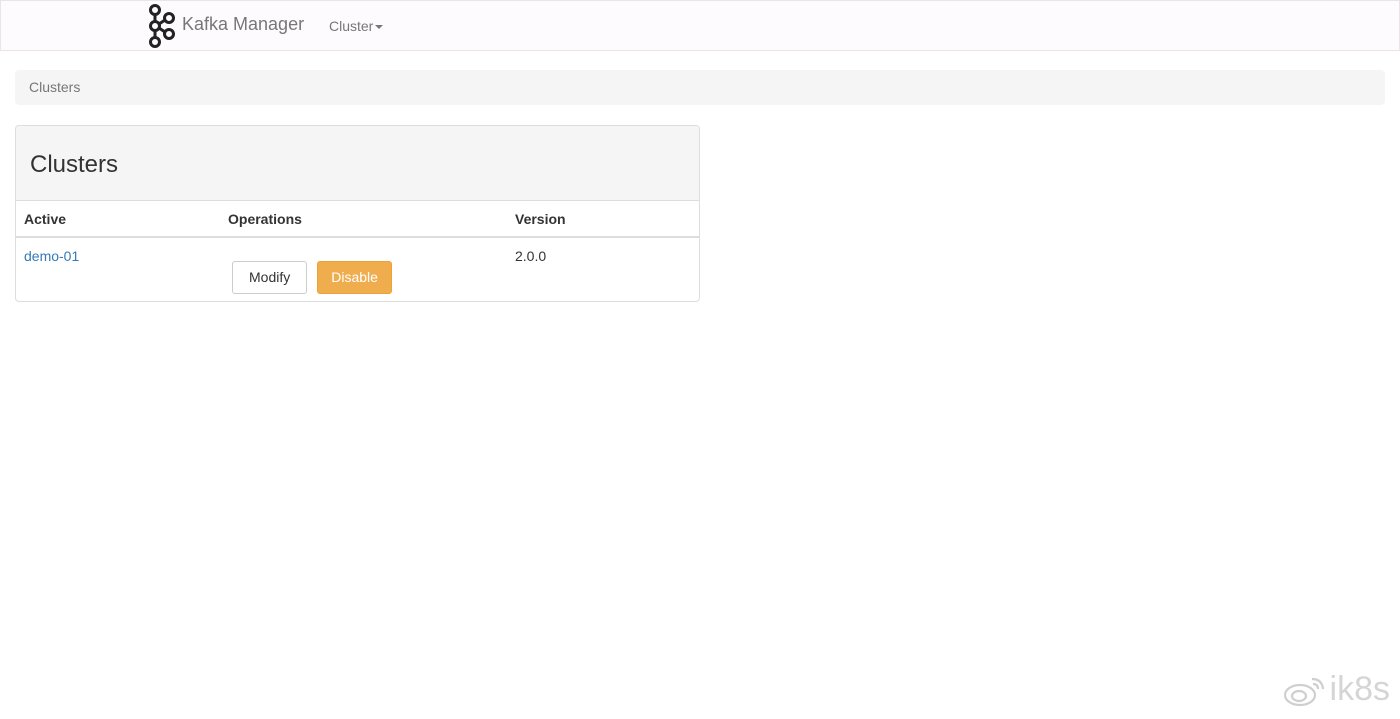 The width and height of the screenshot is (1400, 719). What do you see at coordinates (243, 24) in the screenshot?
I see `brand-title: Kafka Manager` at bounding box center [243, 24].